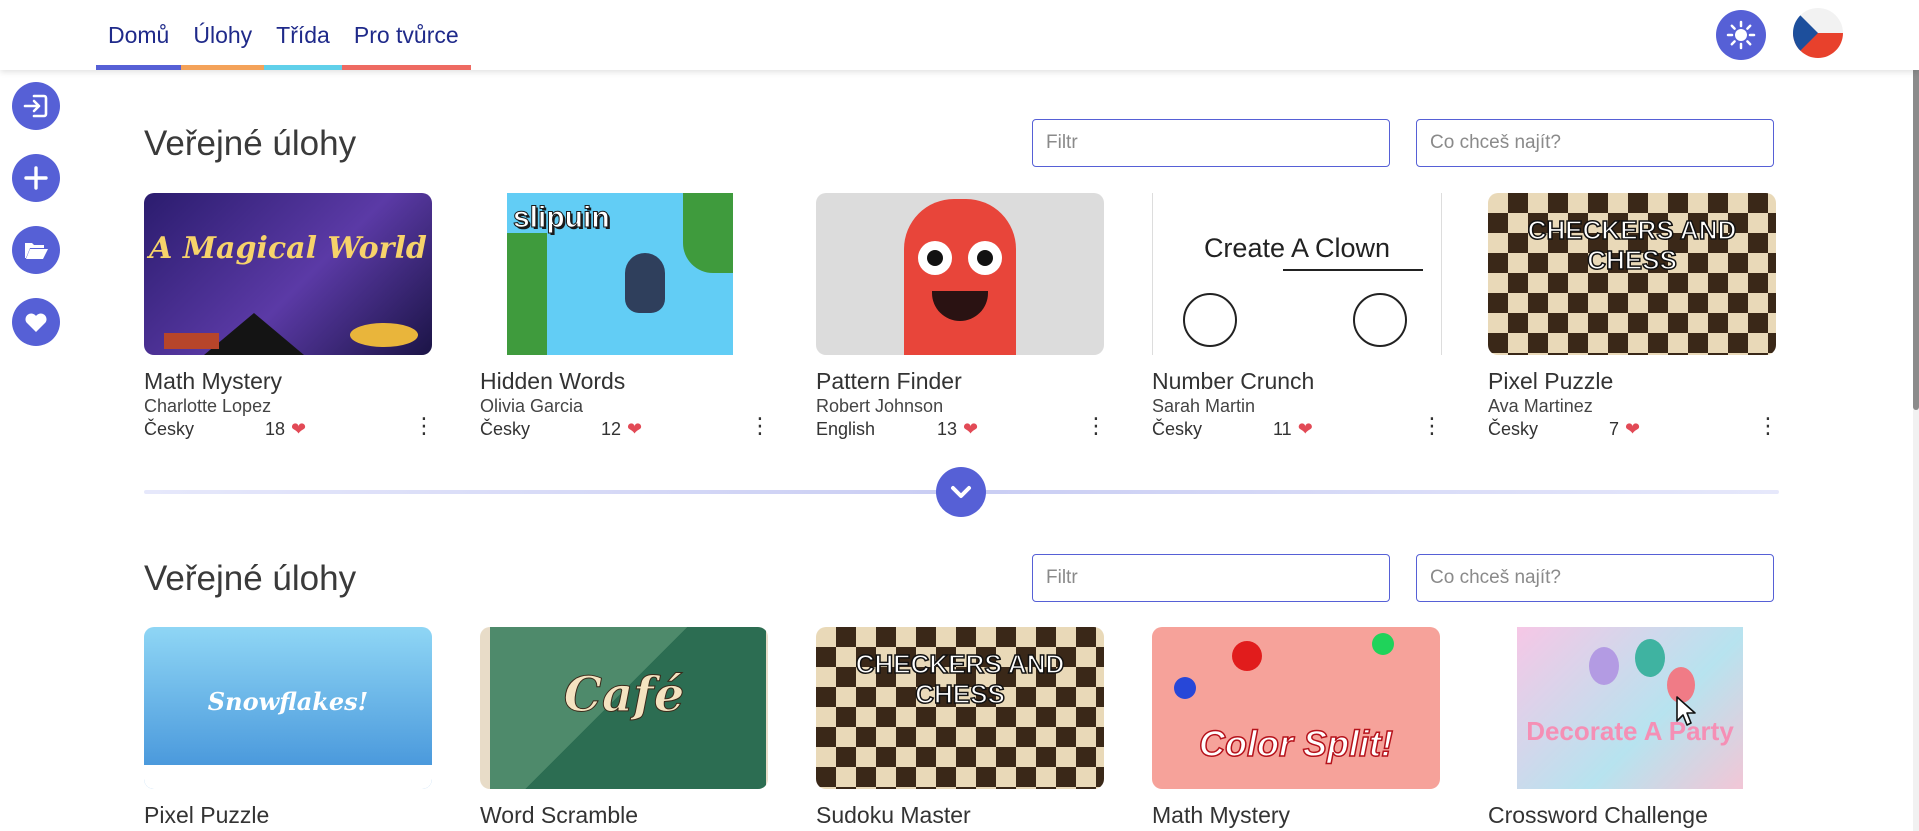 Image resolution: width=1919 pixels, height=831 pixels. I want to click on create-task-button, so click(36, 178).